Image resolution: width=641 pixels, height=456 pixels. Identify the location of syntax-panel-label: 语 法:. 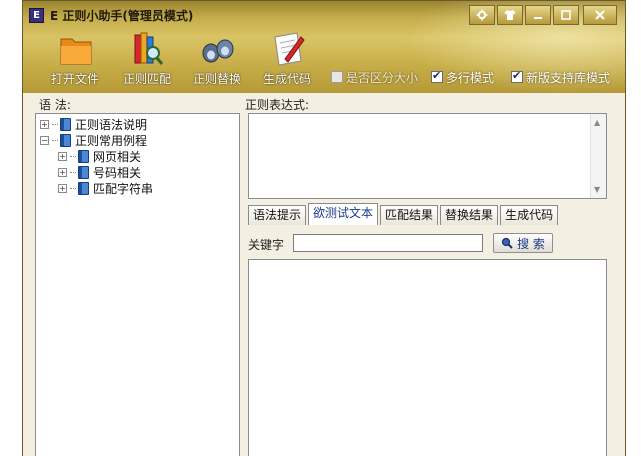
(55, 105).